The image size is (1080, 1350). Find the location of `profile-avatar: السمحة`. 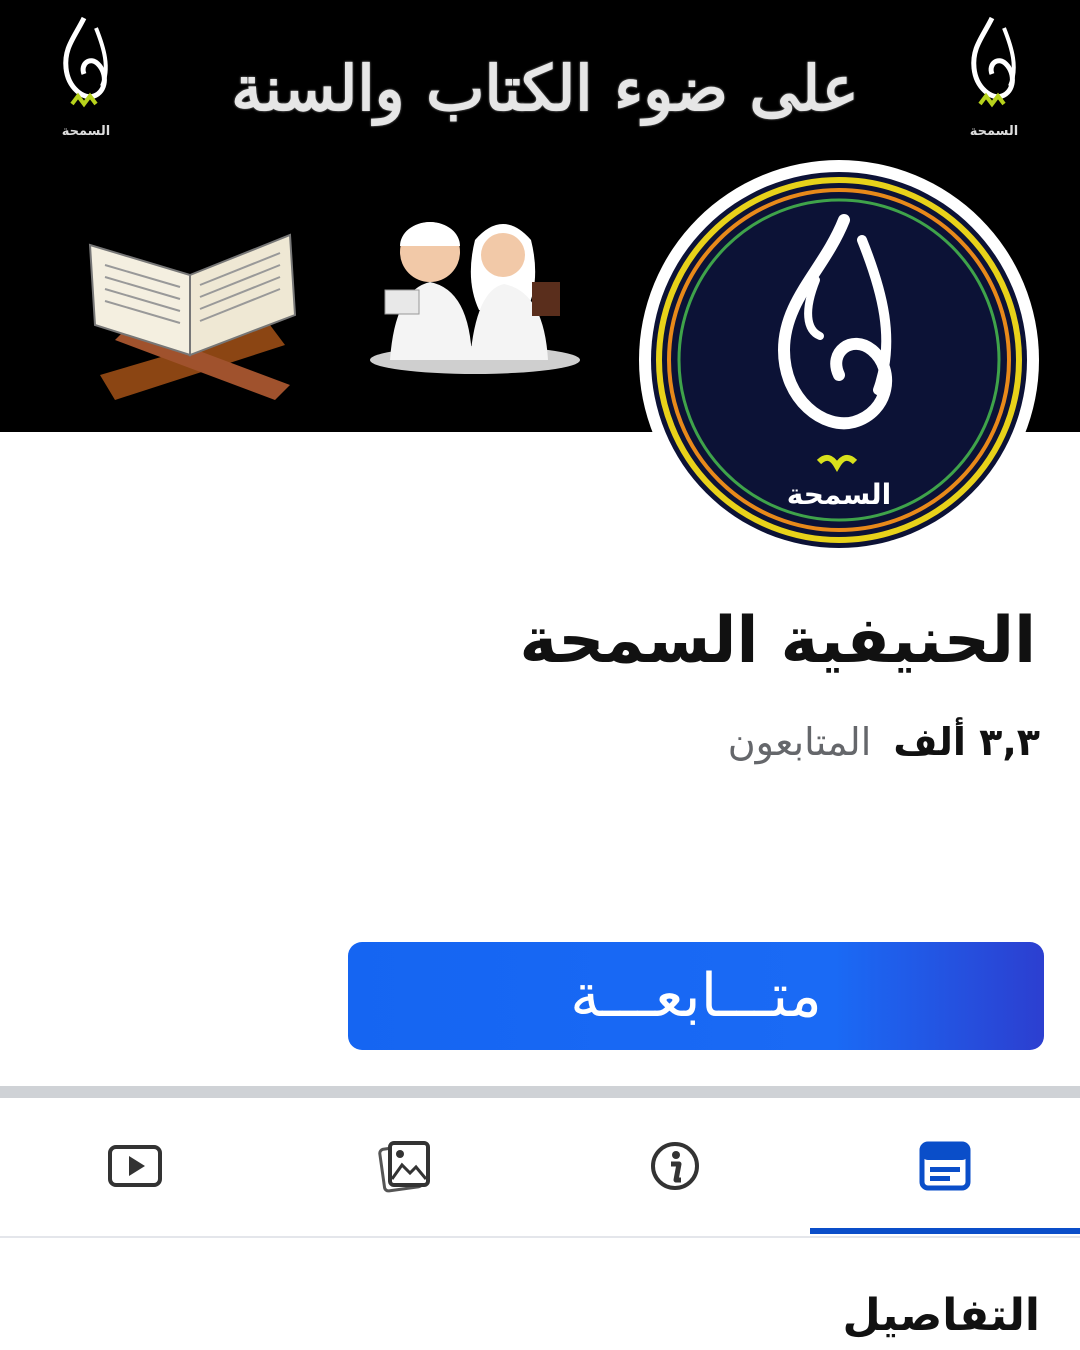

profile-avatar: السمحة is located at coordinates (839, 360).